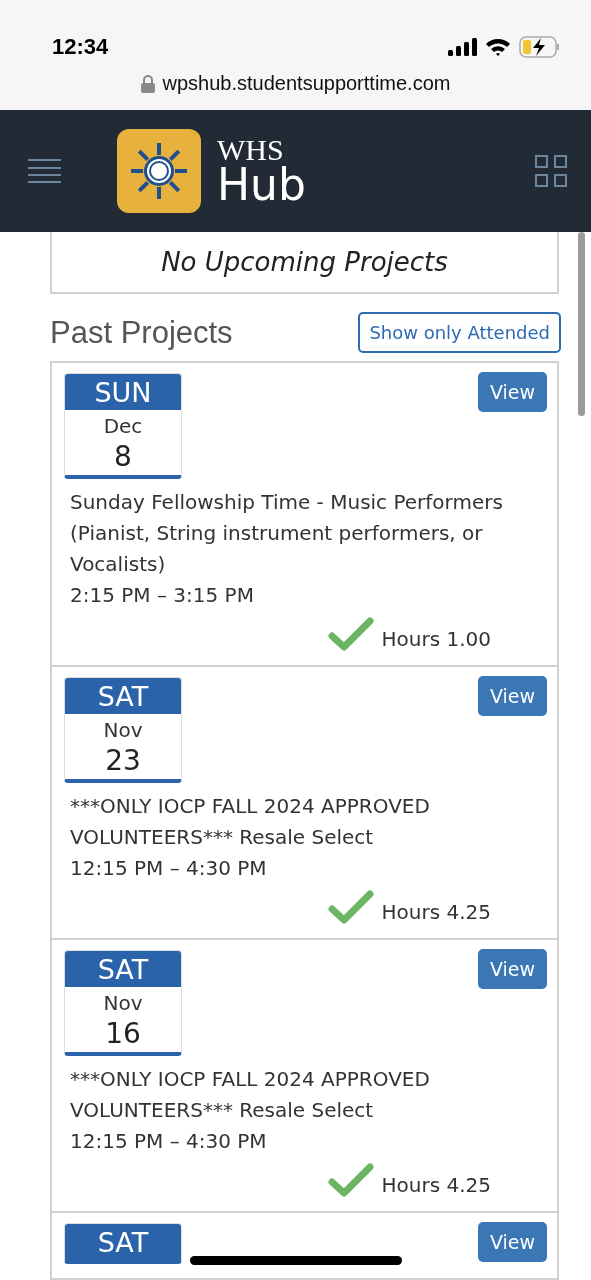 The image size is (591, 1280). I want to click on grid-icon, so click(551, 171).